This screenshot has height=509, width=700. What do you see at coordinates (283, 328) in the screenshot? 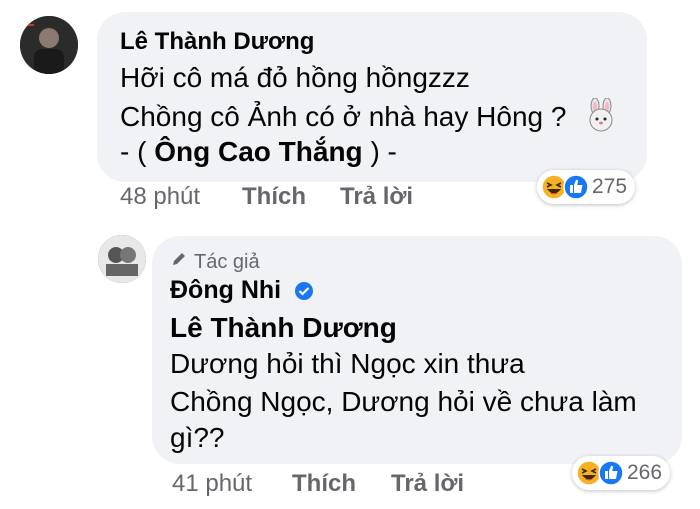
I see `tagged-user: Lê Thành Dương` at bounding box center [283, 328].